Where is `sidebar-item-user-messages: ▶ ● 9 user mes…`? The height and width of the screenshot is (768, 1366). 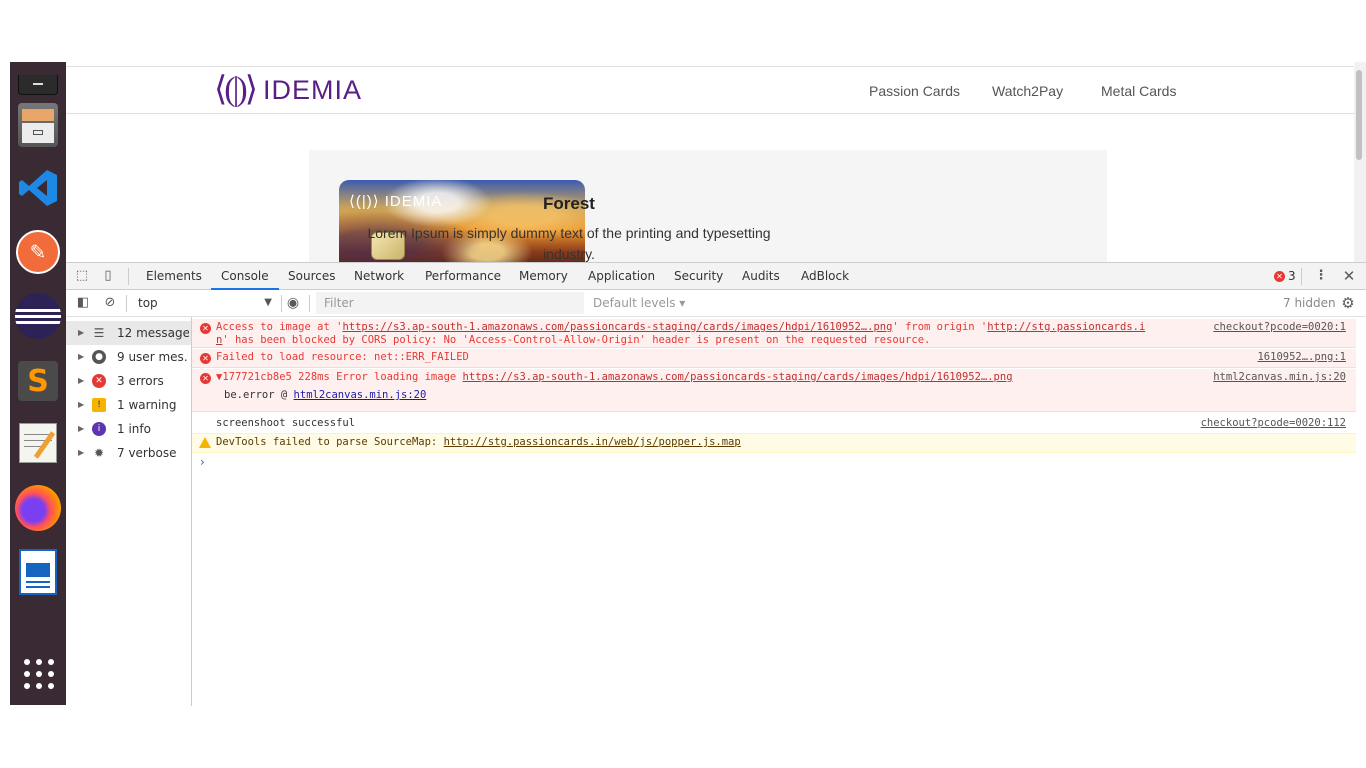 sidebar-item-user-messages: ▶ ● 9 user mes… is located at coordinates (128, 357).